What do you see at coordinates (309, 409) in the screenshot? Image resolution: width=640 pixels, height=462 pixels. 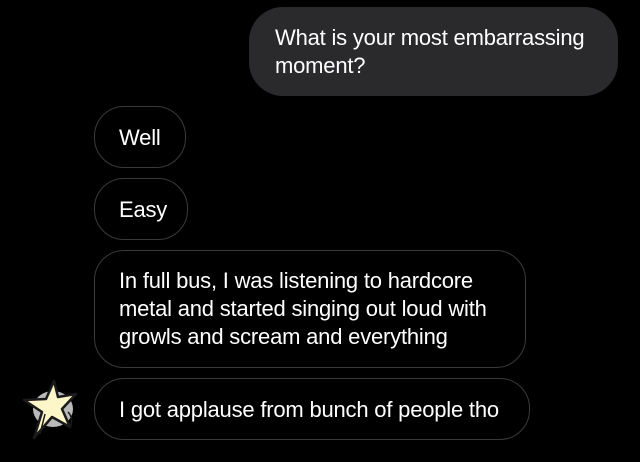 I see `message-text: I got applause from bunch of people tho` at bounding box center [309, 409].